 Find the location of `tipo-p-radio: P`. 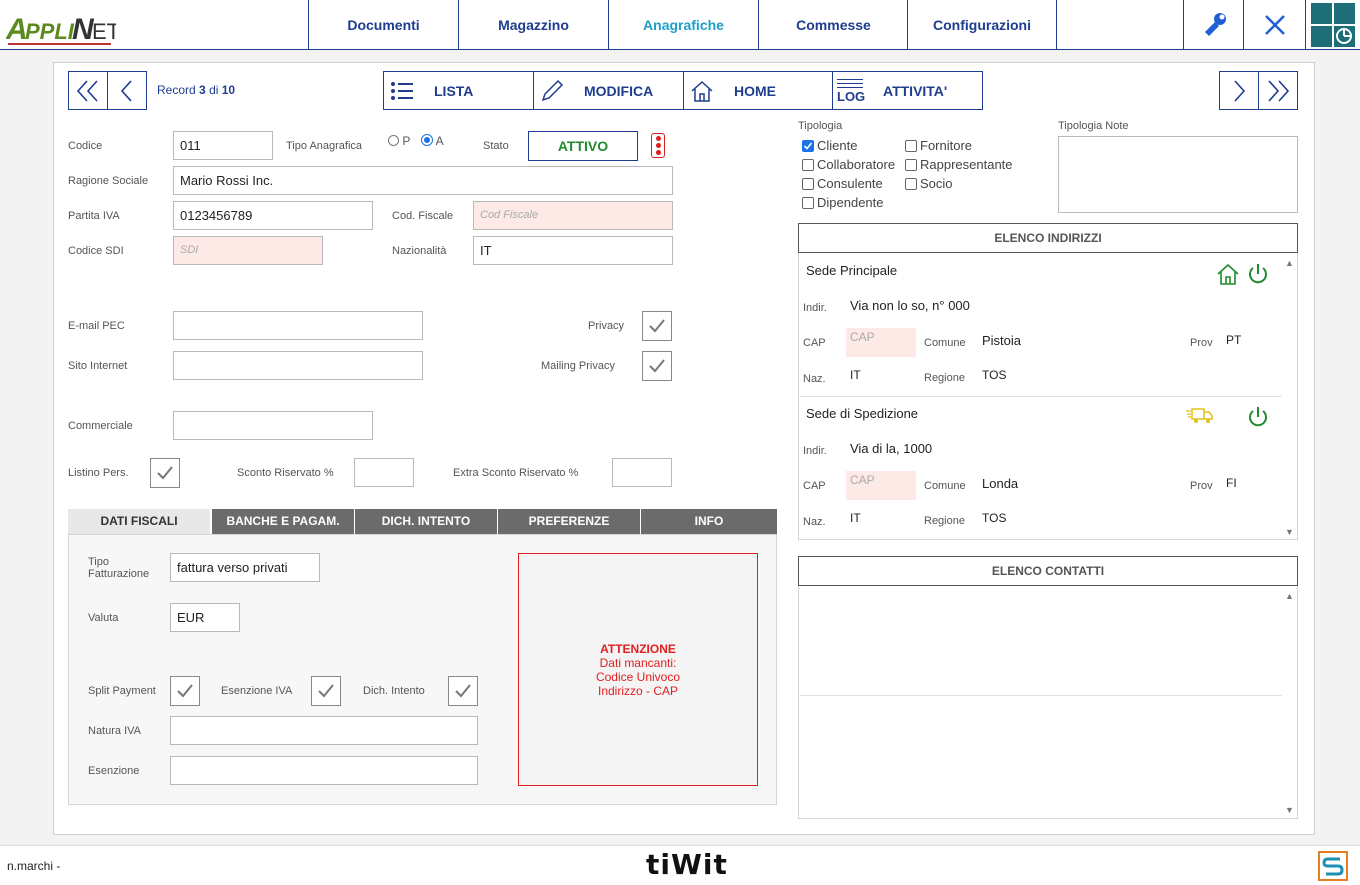

tipo-p-radio: P is located at coordinates (399, 141).